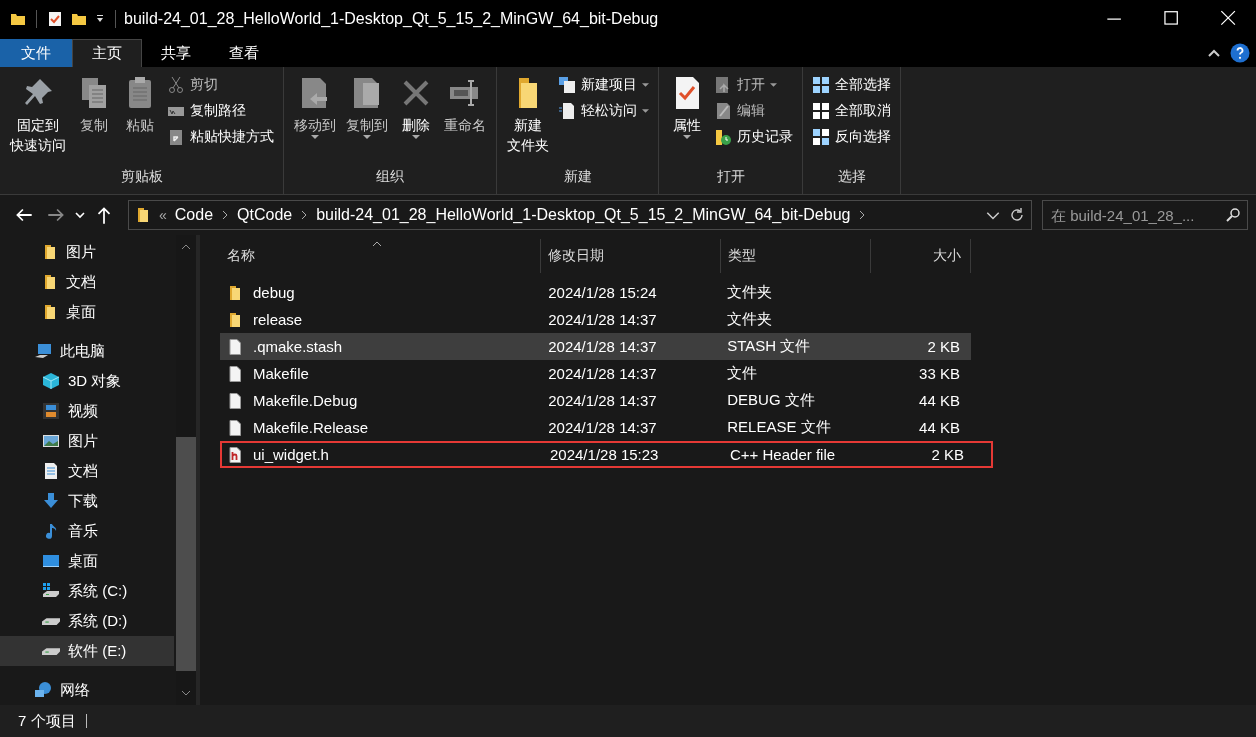 The width and height of the screenshot is (1256, 737). What do you see at coordinates (631, 256) in the screenshot?
I see `column-header: 修改日期` at bounding box center [631, 256].